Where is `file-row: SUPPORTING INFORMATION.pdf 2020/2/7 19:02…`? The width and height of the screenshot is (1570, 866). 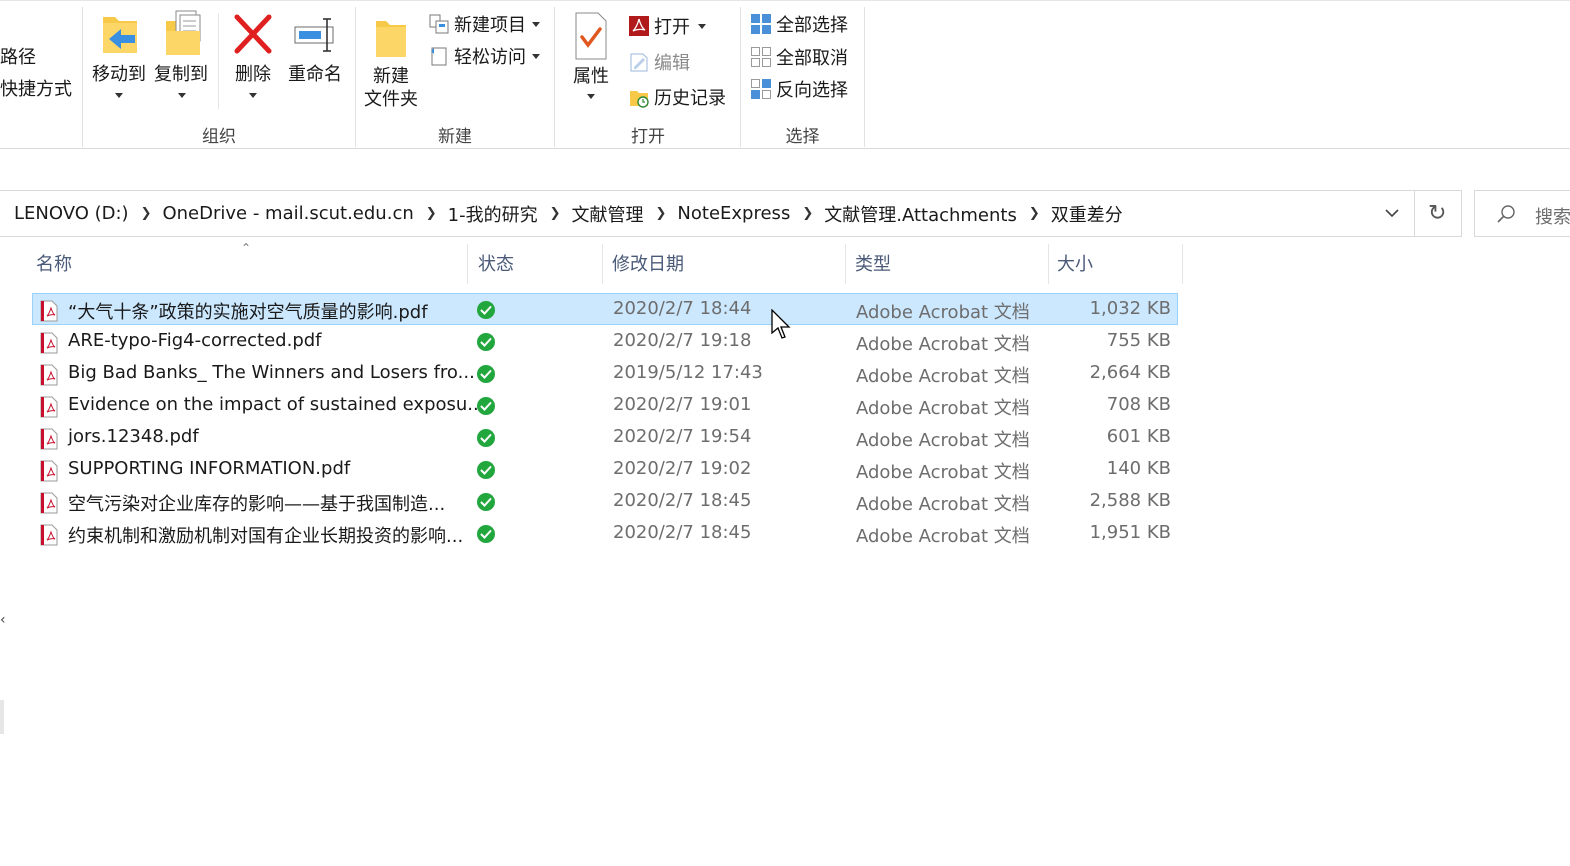
file-row: SUPPORTING INFORMATION.pdf 2020/2/7 19:02… is located at coordinates (605, 469).